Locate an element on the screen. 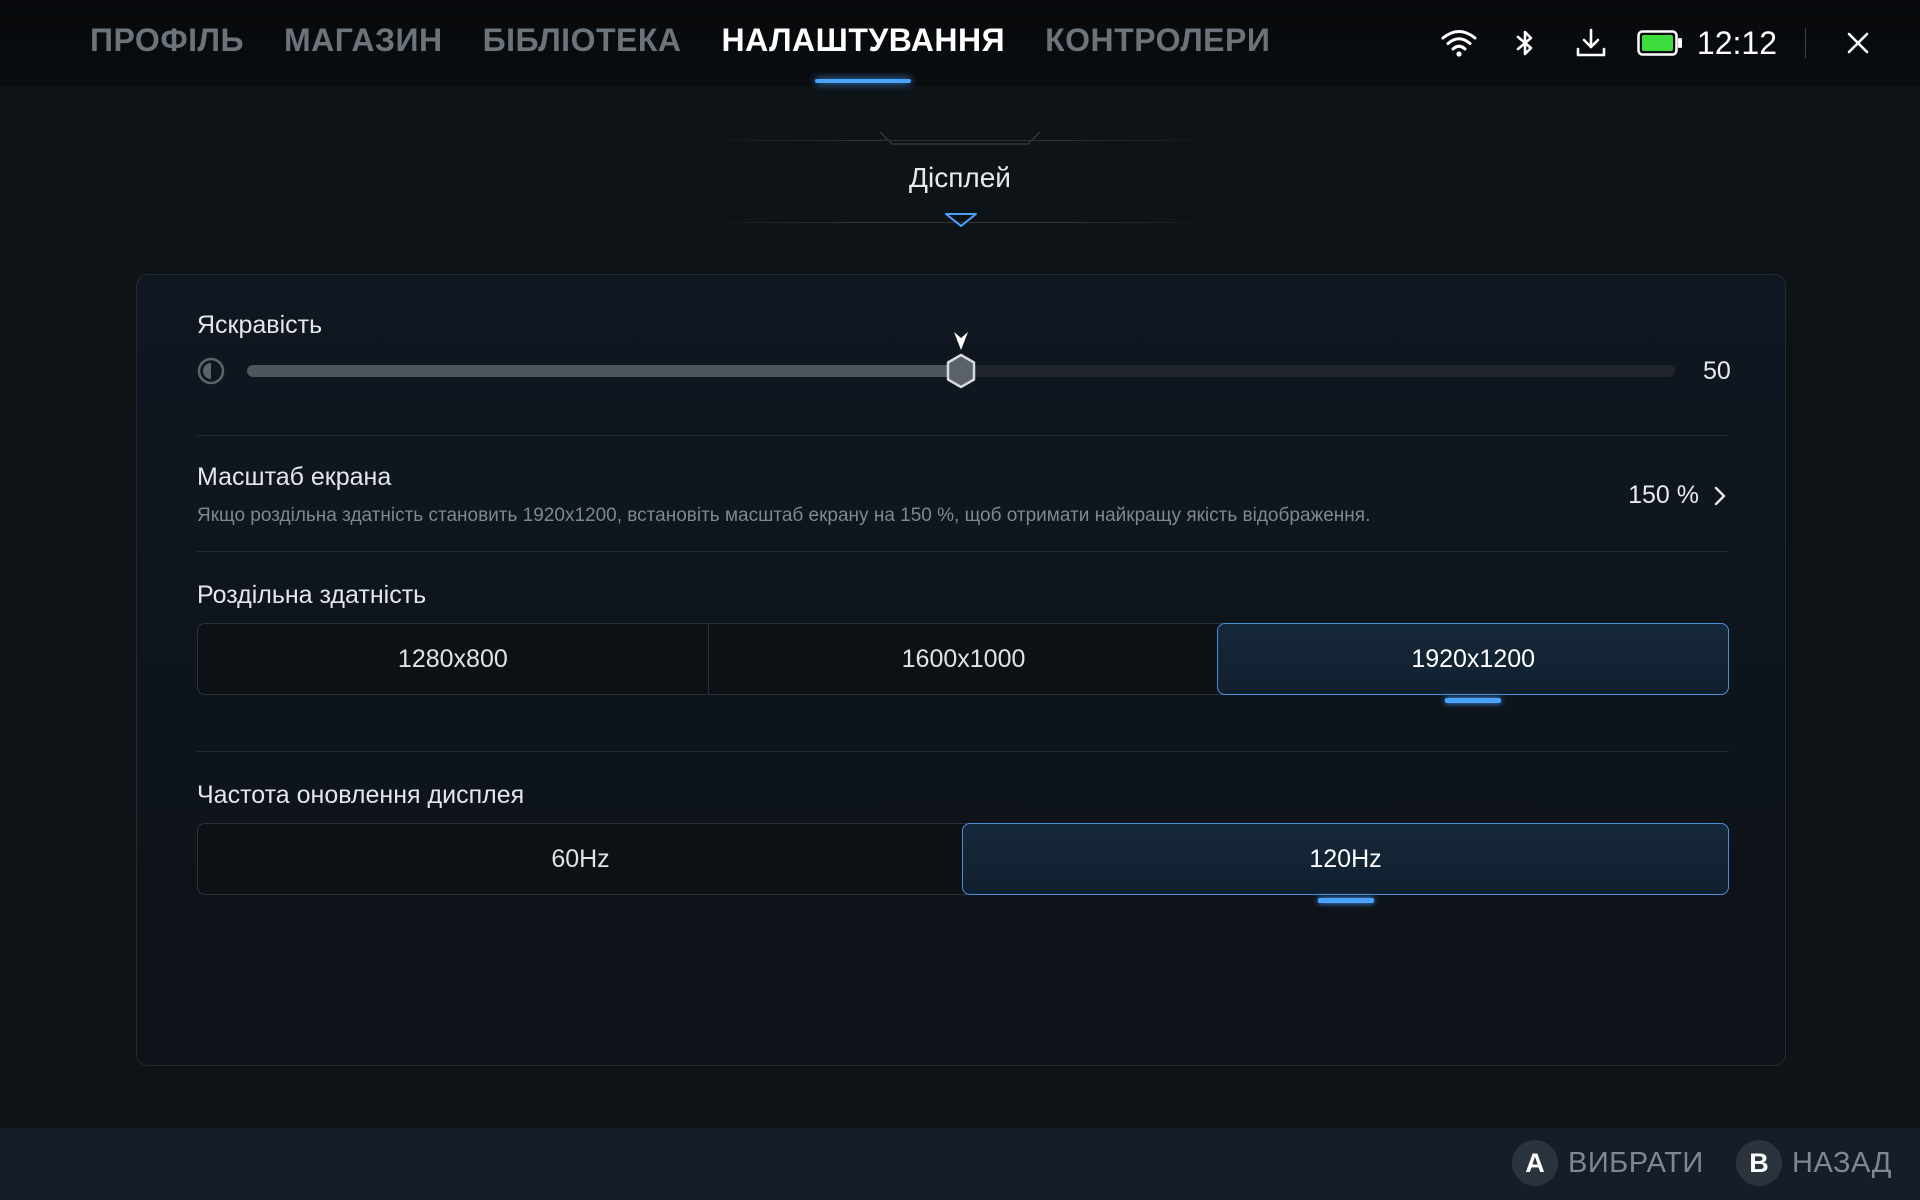  b-button-icon: B is located at coordinates (1759, 1163).